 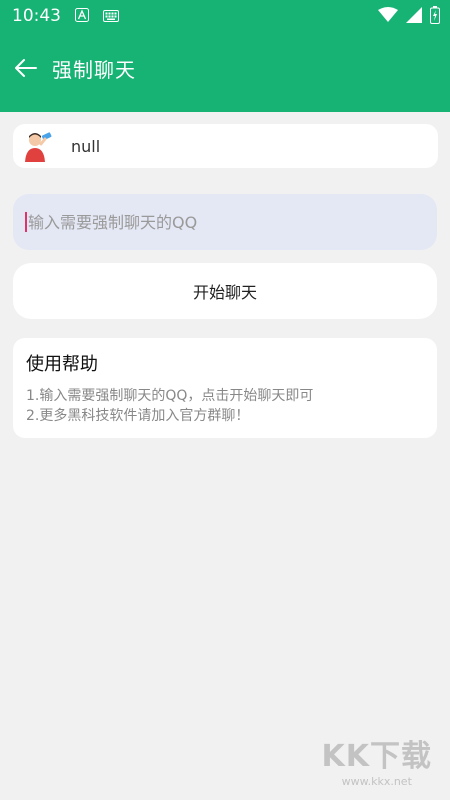 I want to click on wifi-icon, so click(x=388, y=17).